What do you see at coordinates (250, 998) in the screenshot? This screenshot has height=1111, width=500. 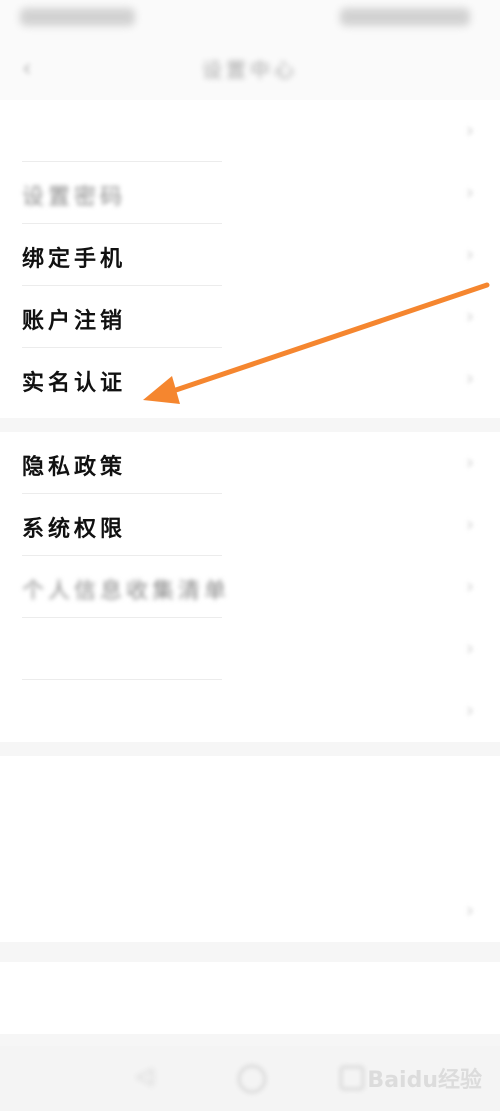 I see `logout-button` at bounding box center [250, 998].